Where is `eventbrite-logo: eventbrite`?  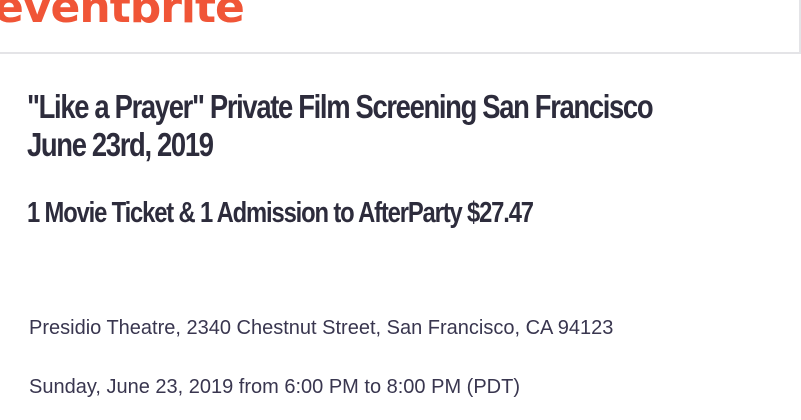
eventbrite-logo: eventbrite is located at coordinates (122, 15).